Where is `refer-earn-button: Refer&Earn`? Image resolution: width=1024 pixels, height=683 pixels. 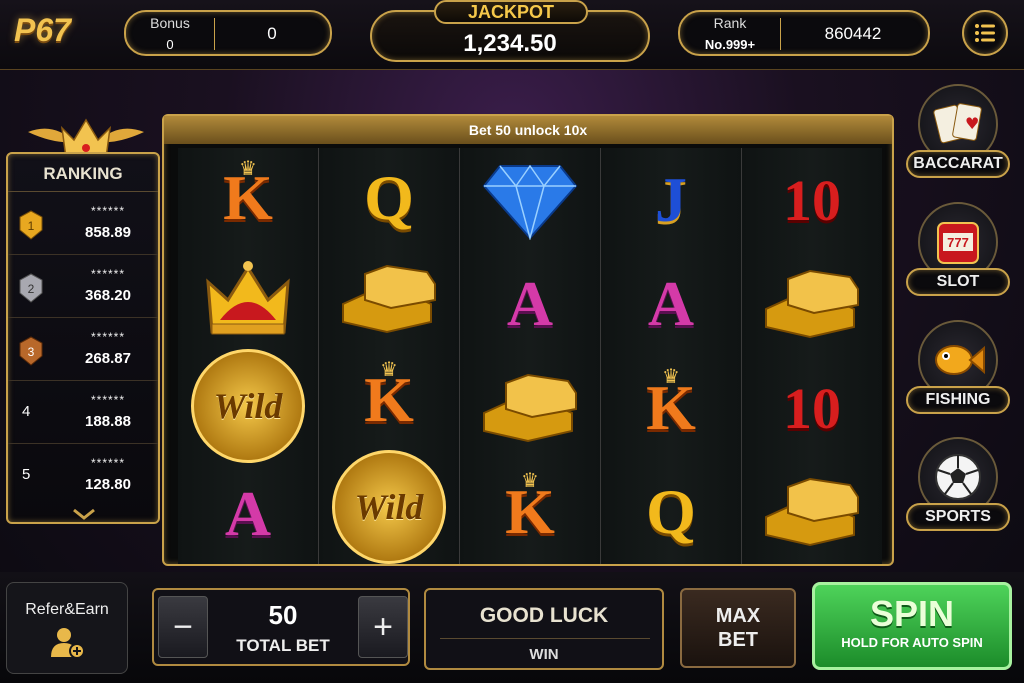
refer-earn-button: Refer&Earn is located at coordinates (67, 628).